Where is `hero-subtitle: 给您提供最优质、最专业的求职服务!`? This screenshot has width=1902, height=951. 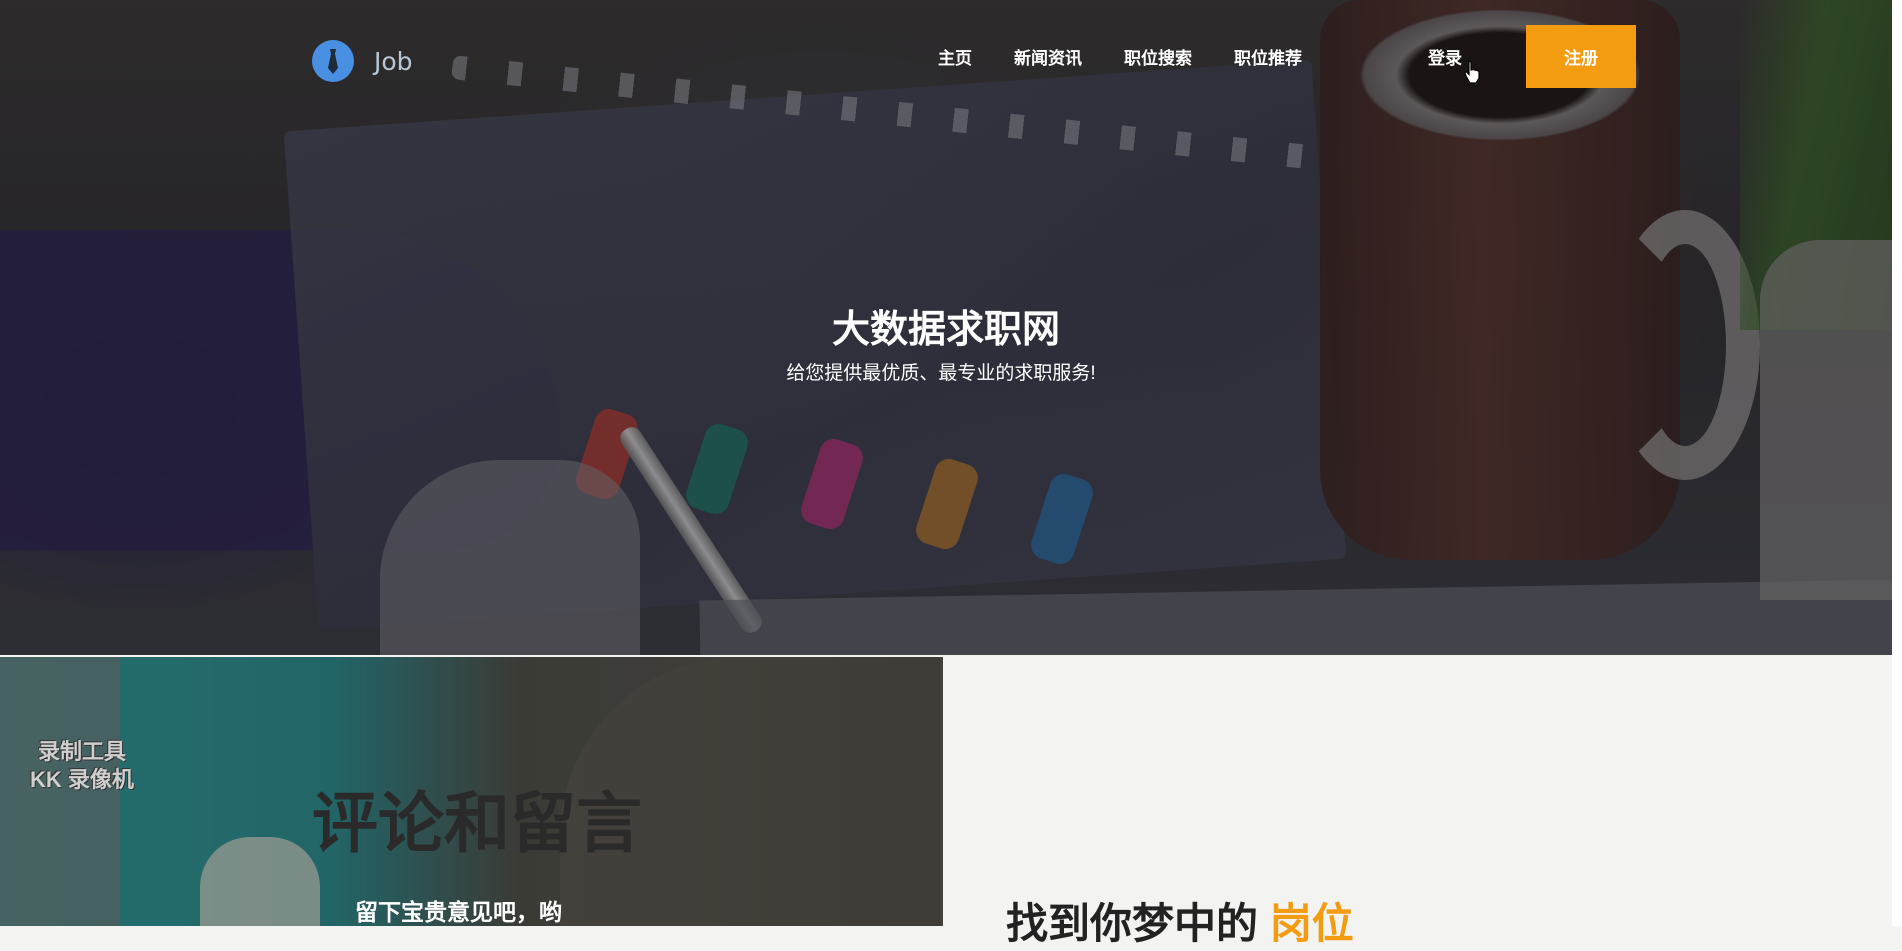 hero-subtitle: 给您提供最优质、最专业的求职服务! is located at coordinates (941, 373).